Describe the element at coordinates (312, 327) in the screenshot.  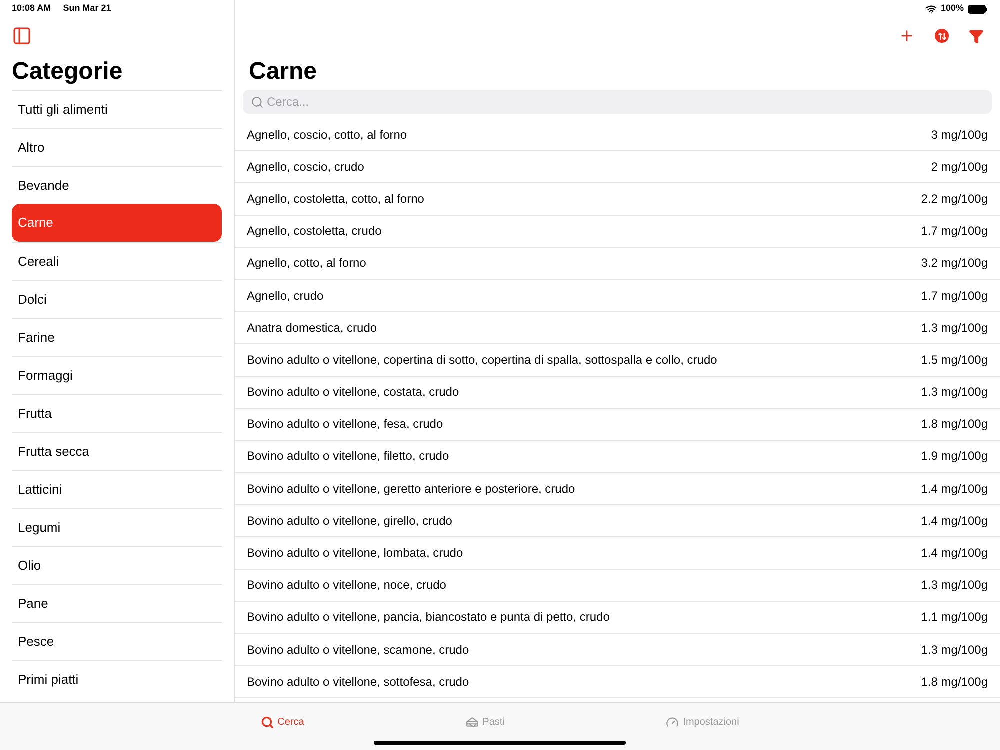
I see `food-name: Anatra domestica, crudo` at that location.